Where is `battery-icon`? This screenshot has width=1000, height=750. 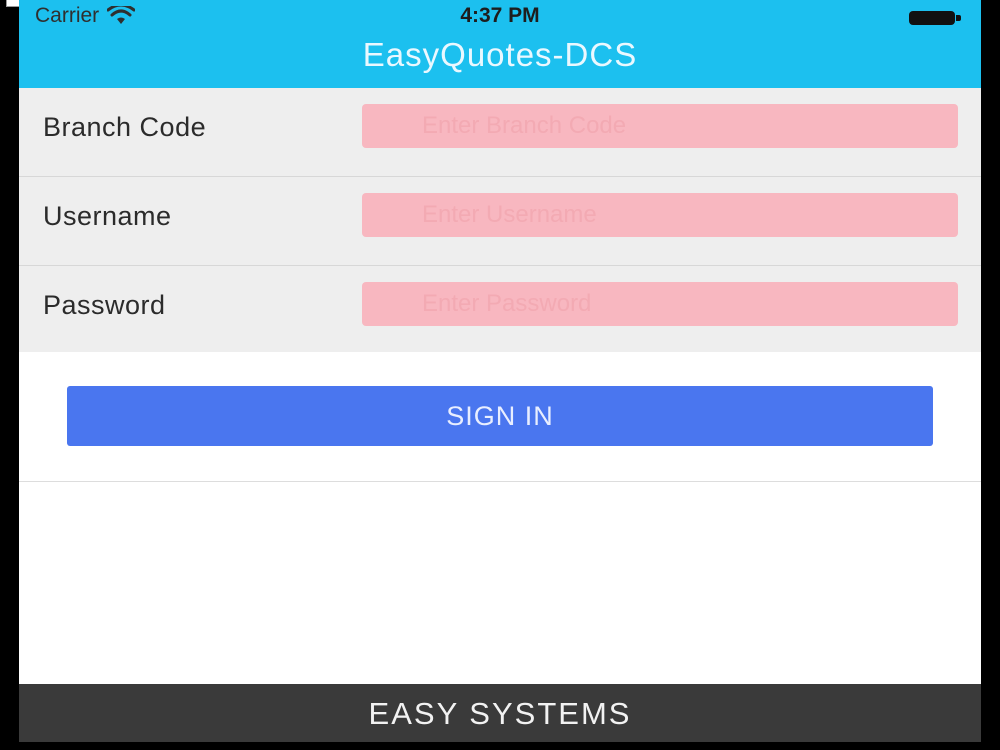 battery-icon is located at coordinates (936, 18).